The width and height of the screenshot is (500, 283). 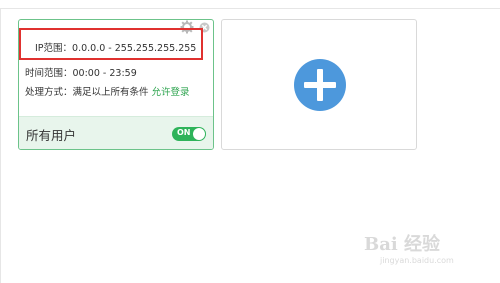 What do you see at coordinates (170, 92) in the screenshot?
I see `action-value: 允许登录` at bounding box center [170, 92].